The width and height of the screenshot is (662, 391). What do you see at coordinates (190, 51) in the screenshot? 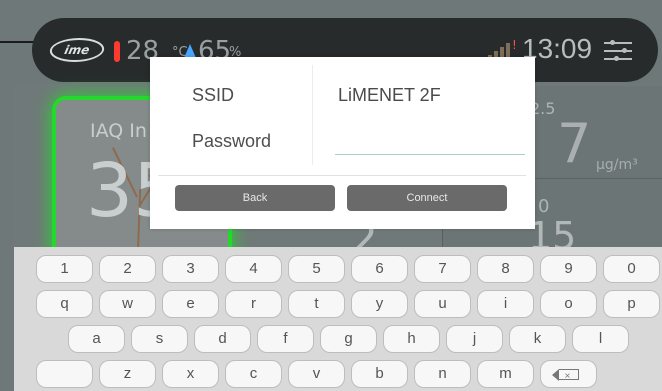
I see `humidity-icon` at bounding box center [190, 51].